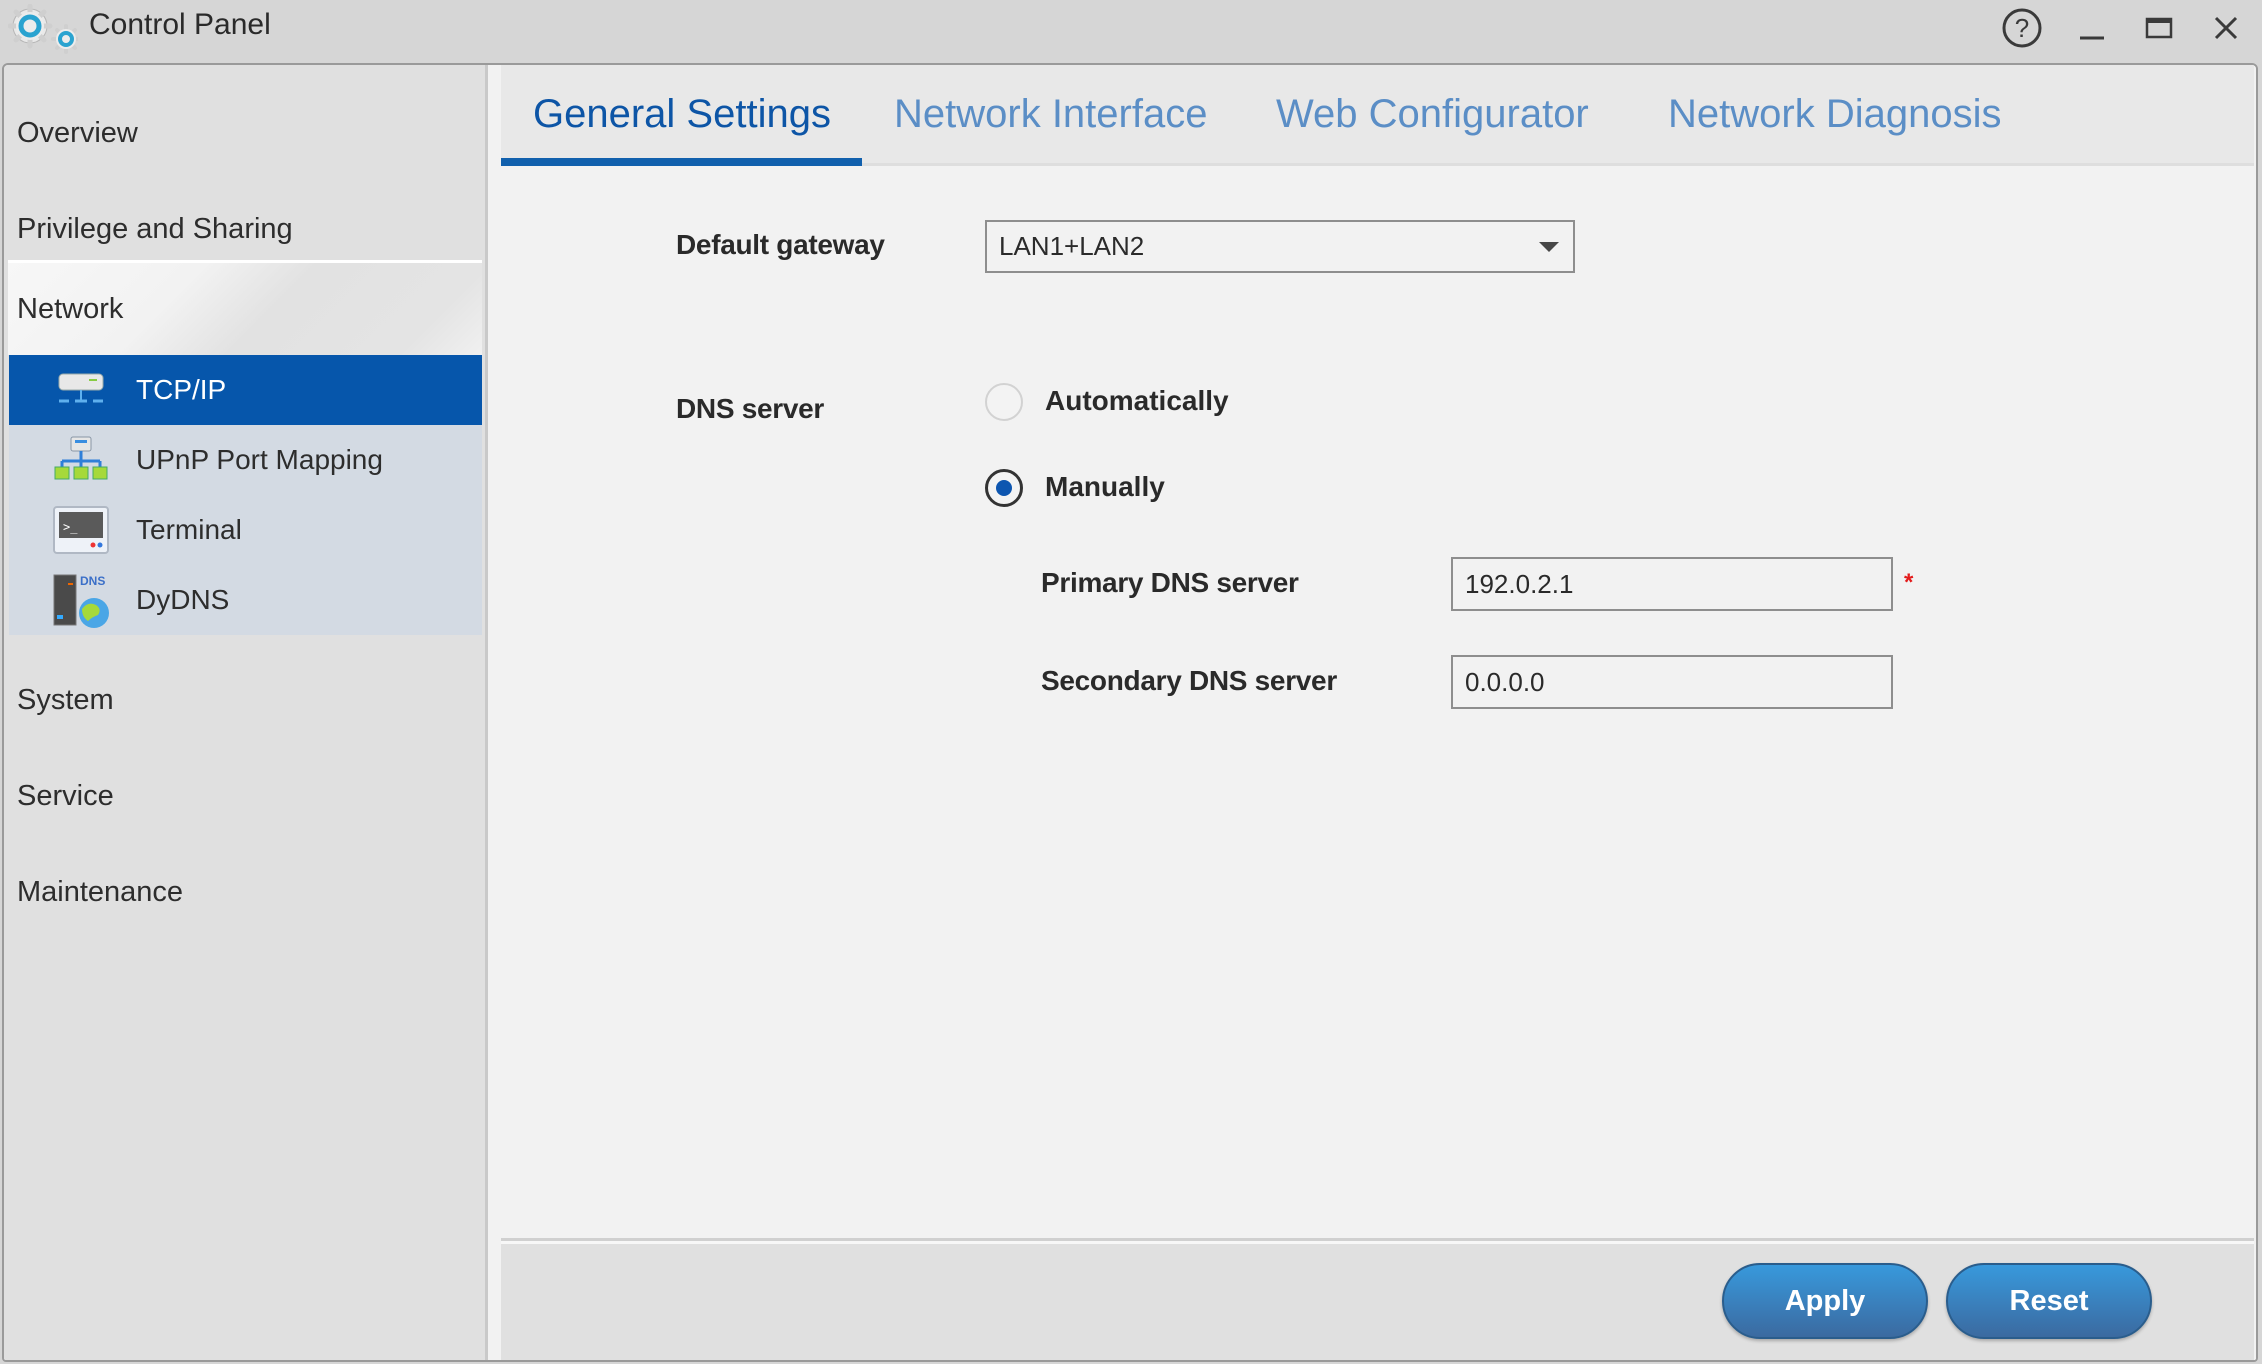 Image resolution: width=2262 pixels, height=1364 pixels. Describe the element at coordinates (259, 459) in the screenshot. I see `sidebar-subitem-label: UPnP Port Mapping` at that location.